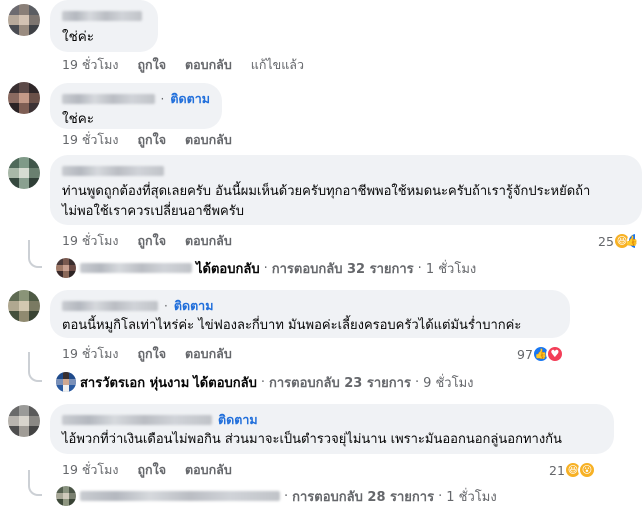 The height and width of the screenshot is (514, 642). Describe the element at coordinates (78, 119) in the screenshot. I see `comment-text: ใช่คะ` at that location.